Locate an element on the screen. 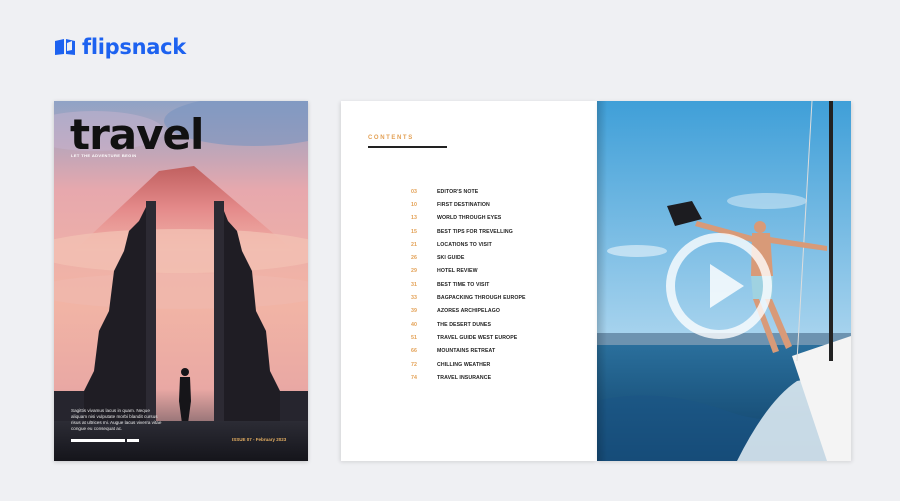  toc-item: 10 FIRST DESTINATION is located at coordinates (468, 204).